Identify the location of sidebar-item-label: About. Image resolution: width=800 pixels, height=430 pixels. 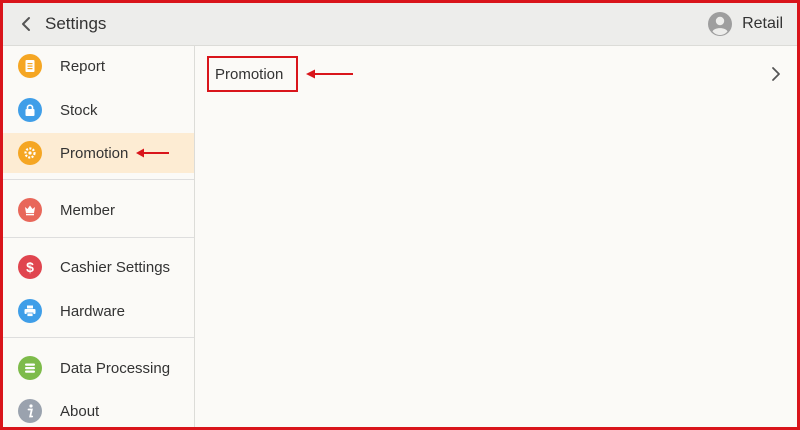
(80, 411).